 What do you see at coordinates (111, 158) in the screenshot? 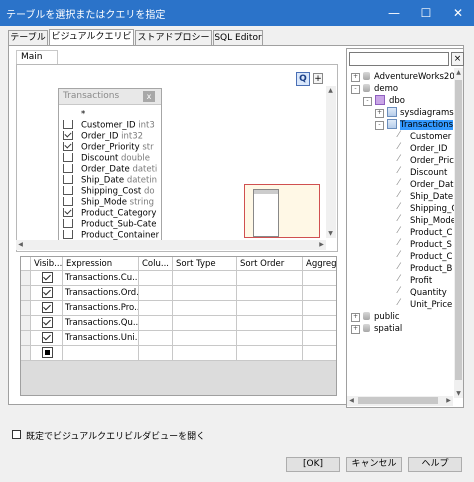
I see `table-field-row: Discount double` at bounding box center [111, 158].